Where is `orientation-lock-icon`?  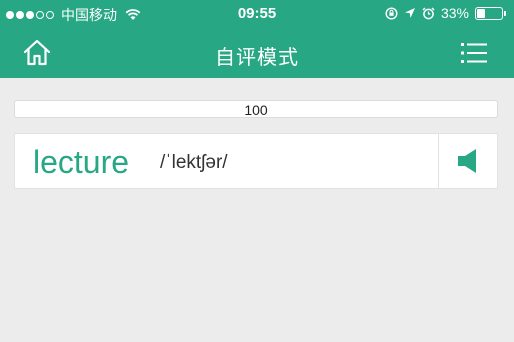
orientation-lock-icon is located at coordinates (391, 13).